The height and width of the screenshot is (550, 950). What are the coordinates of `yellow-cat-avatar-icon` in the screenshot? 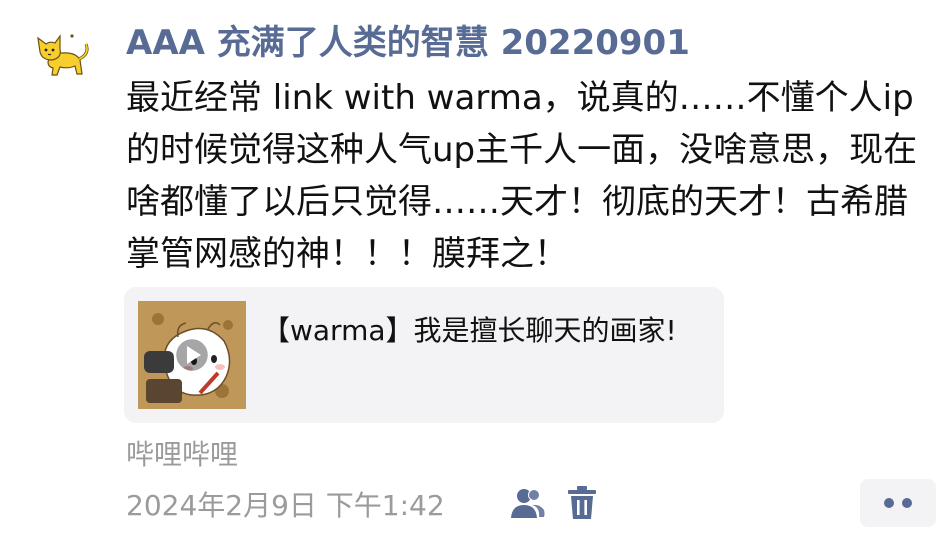 It's located at (63, 55).